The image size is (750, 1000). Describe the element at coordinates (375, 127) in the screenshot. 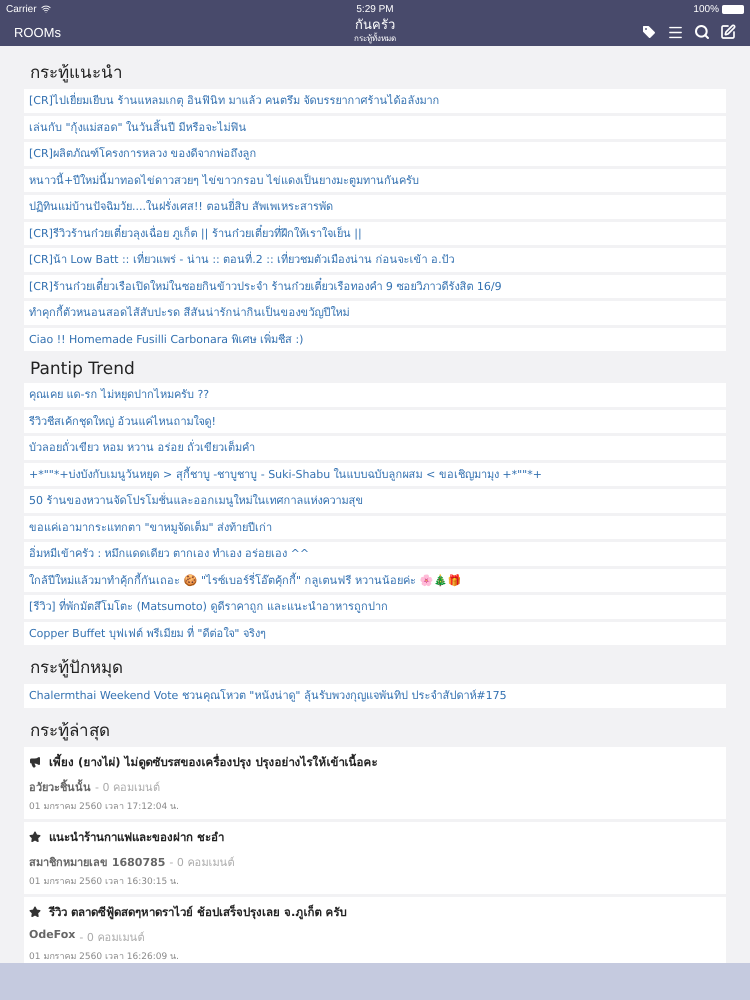

I see `topic-link: เล่นกับ "กุ้งแม่สอด" ในวันสิ้นปี มีหรือจะไม่ฟิน` at that location.